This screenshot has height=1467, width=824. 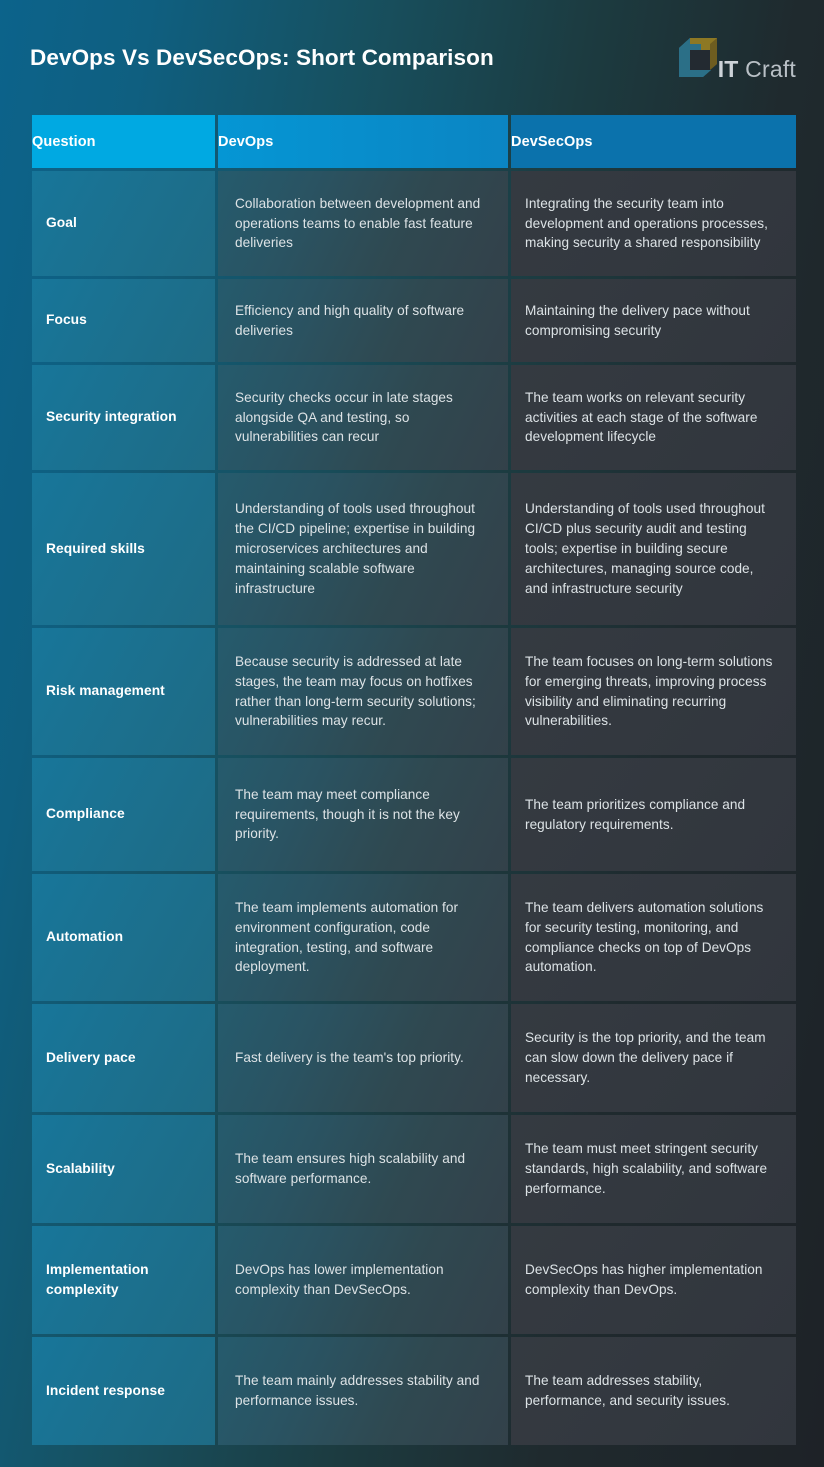 I want to click on table-header-row: Question DevOps DevSecOps, so click(x=414, y=141).